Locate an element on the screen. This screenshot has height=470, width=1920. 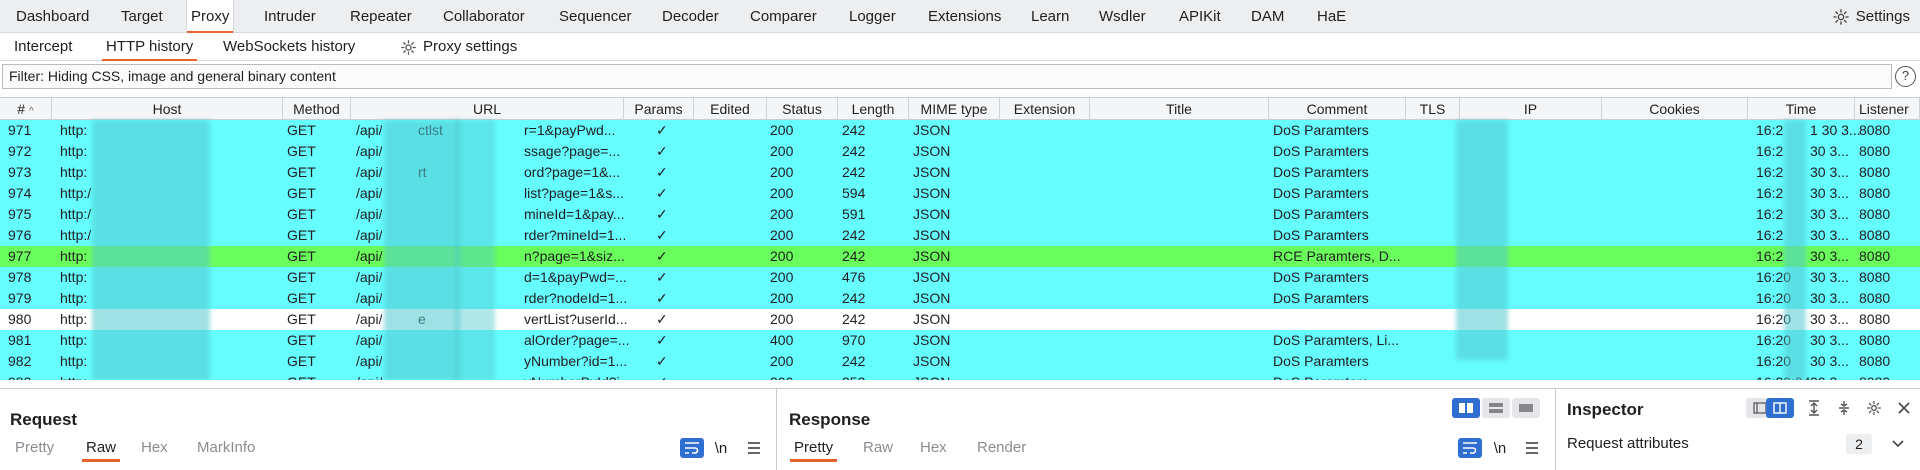
response-tab-render: Render is located at coordinates (1001, 447).